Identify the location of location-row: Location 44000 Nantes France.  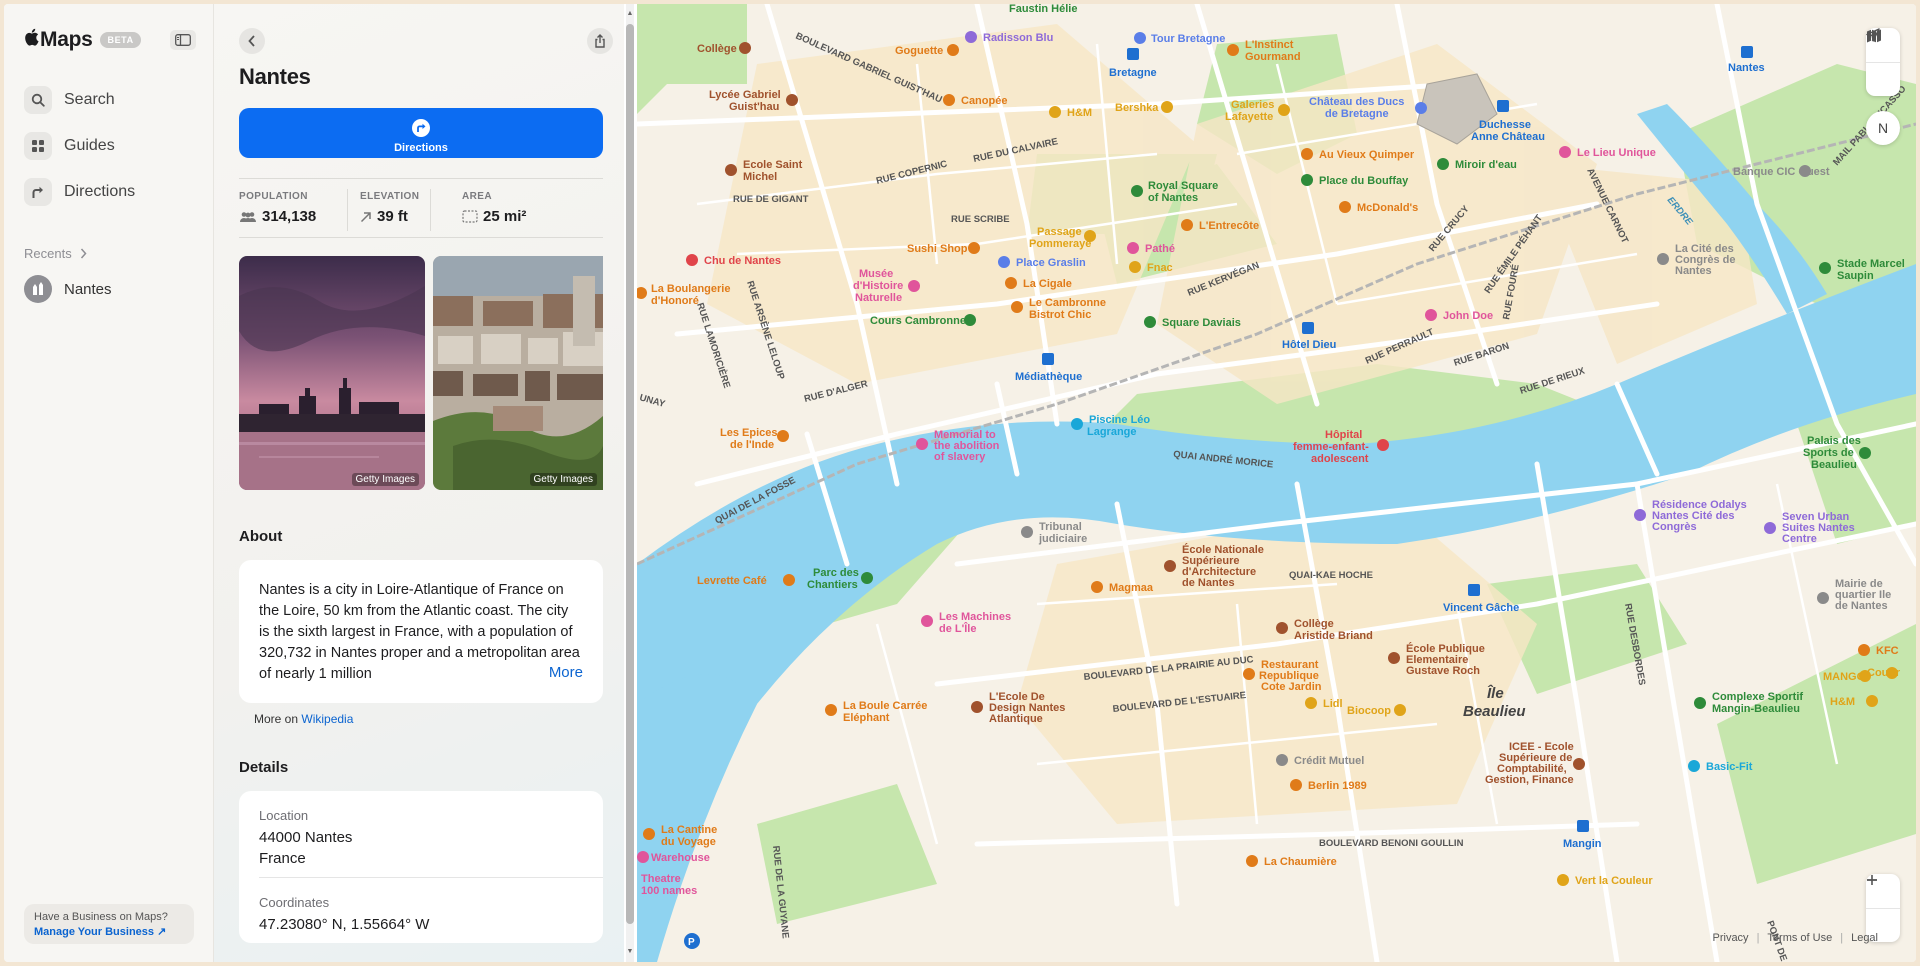
(305, 838).